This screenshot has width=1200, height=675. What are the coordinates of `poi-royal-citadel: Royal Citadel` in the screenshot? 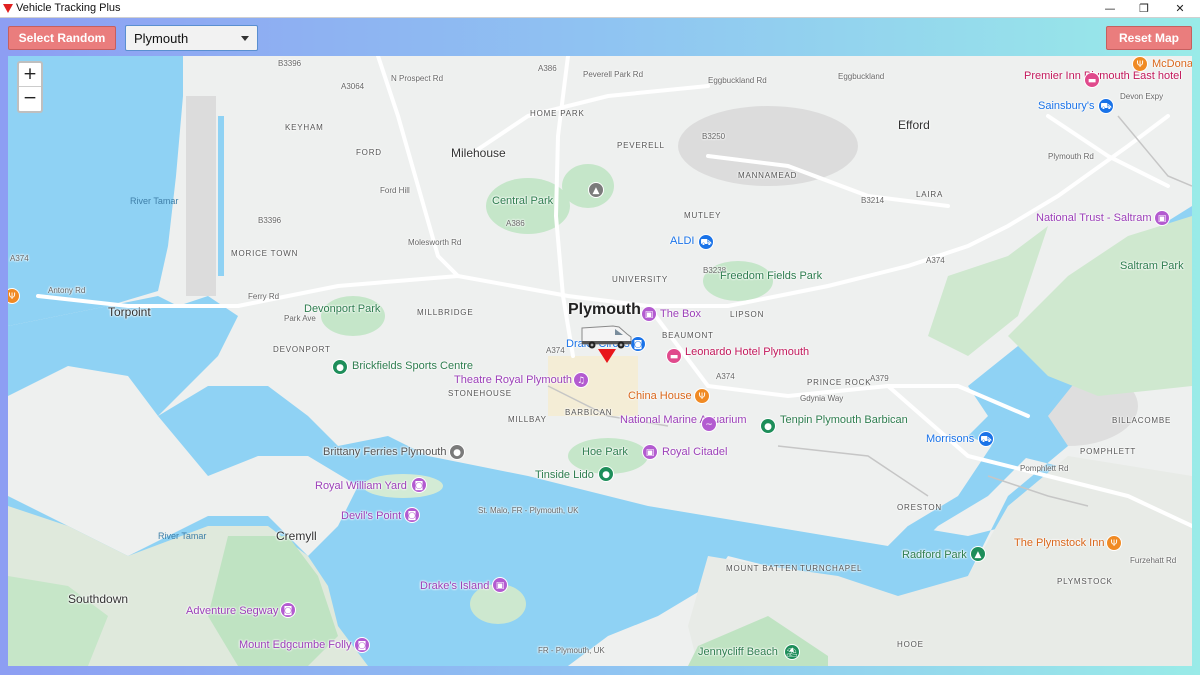 It's located at (694, 452).